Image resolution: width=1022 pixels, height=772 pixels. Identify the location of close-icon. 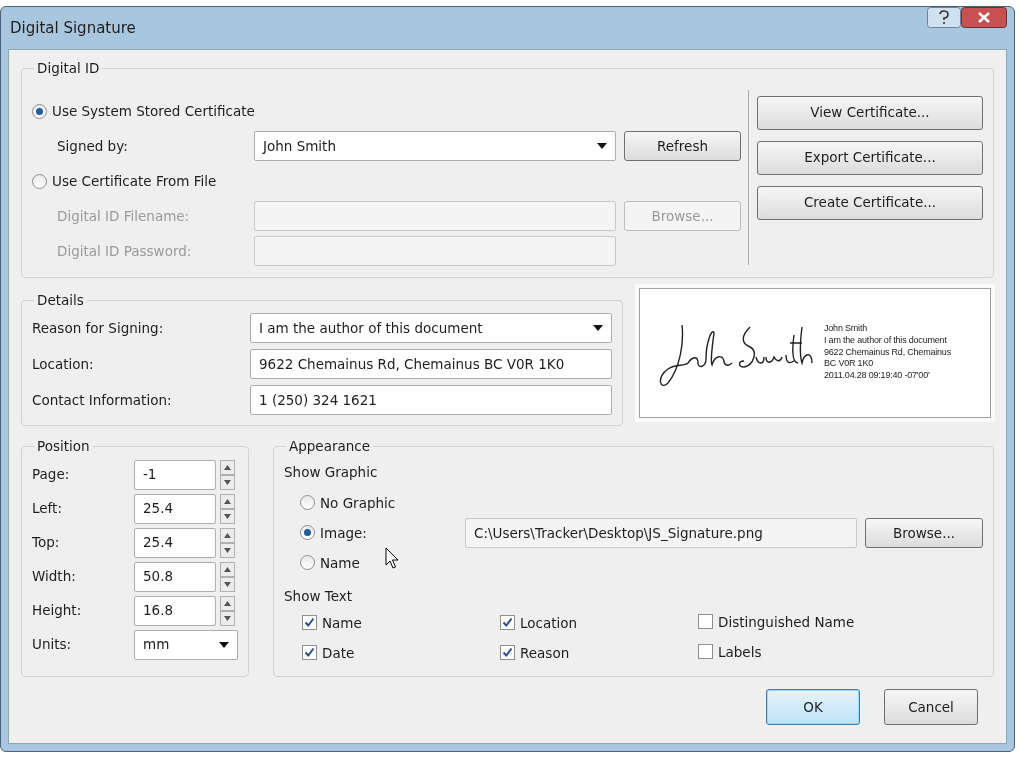
(984, 17).